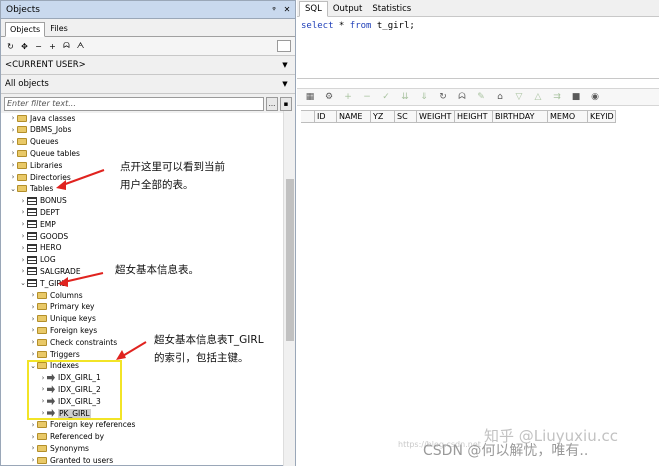 This screenshot has height=466, width=659. What do you see at coordinates (40, 130) in the screenshot?
I see `tree-node: › DBMS_Jobs` at bounding box center [40, 130].